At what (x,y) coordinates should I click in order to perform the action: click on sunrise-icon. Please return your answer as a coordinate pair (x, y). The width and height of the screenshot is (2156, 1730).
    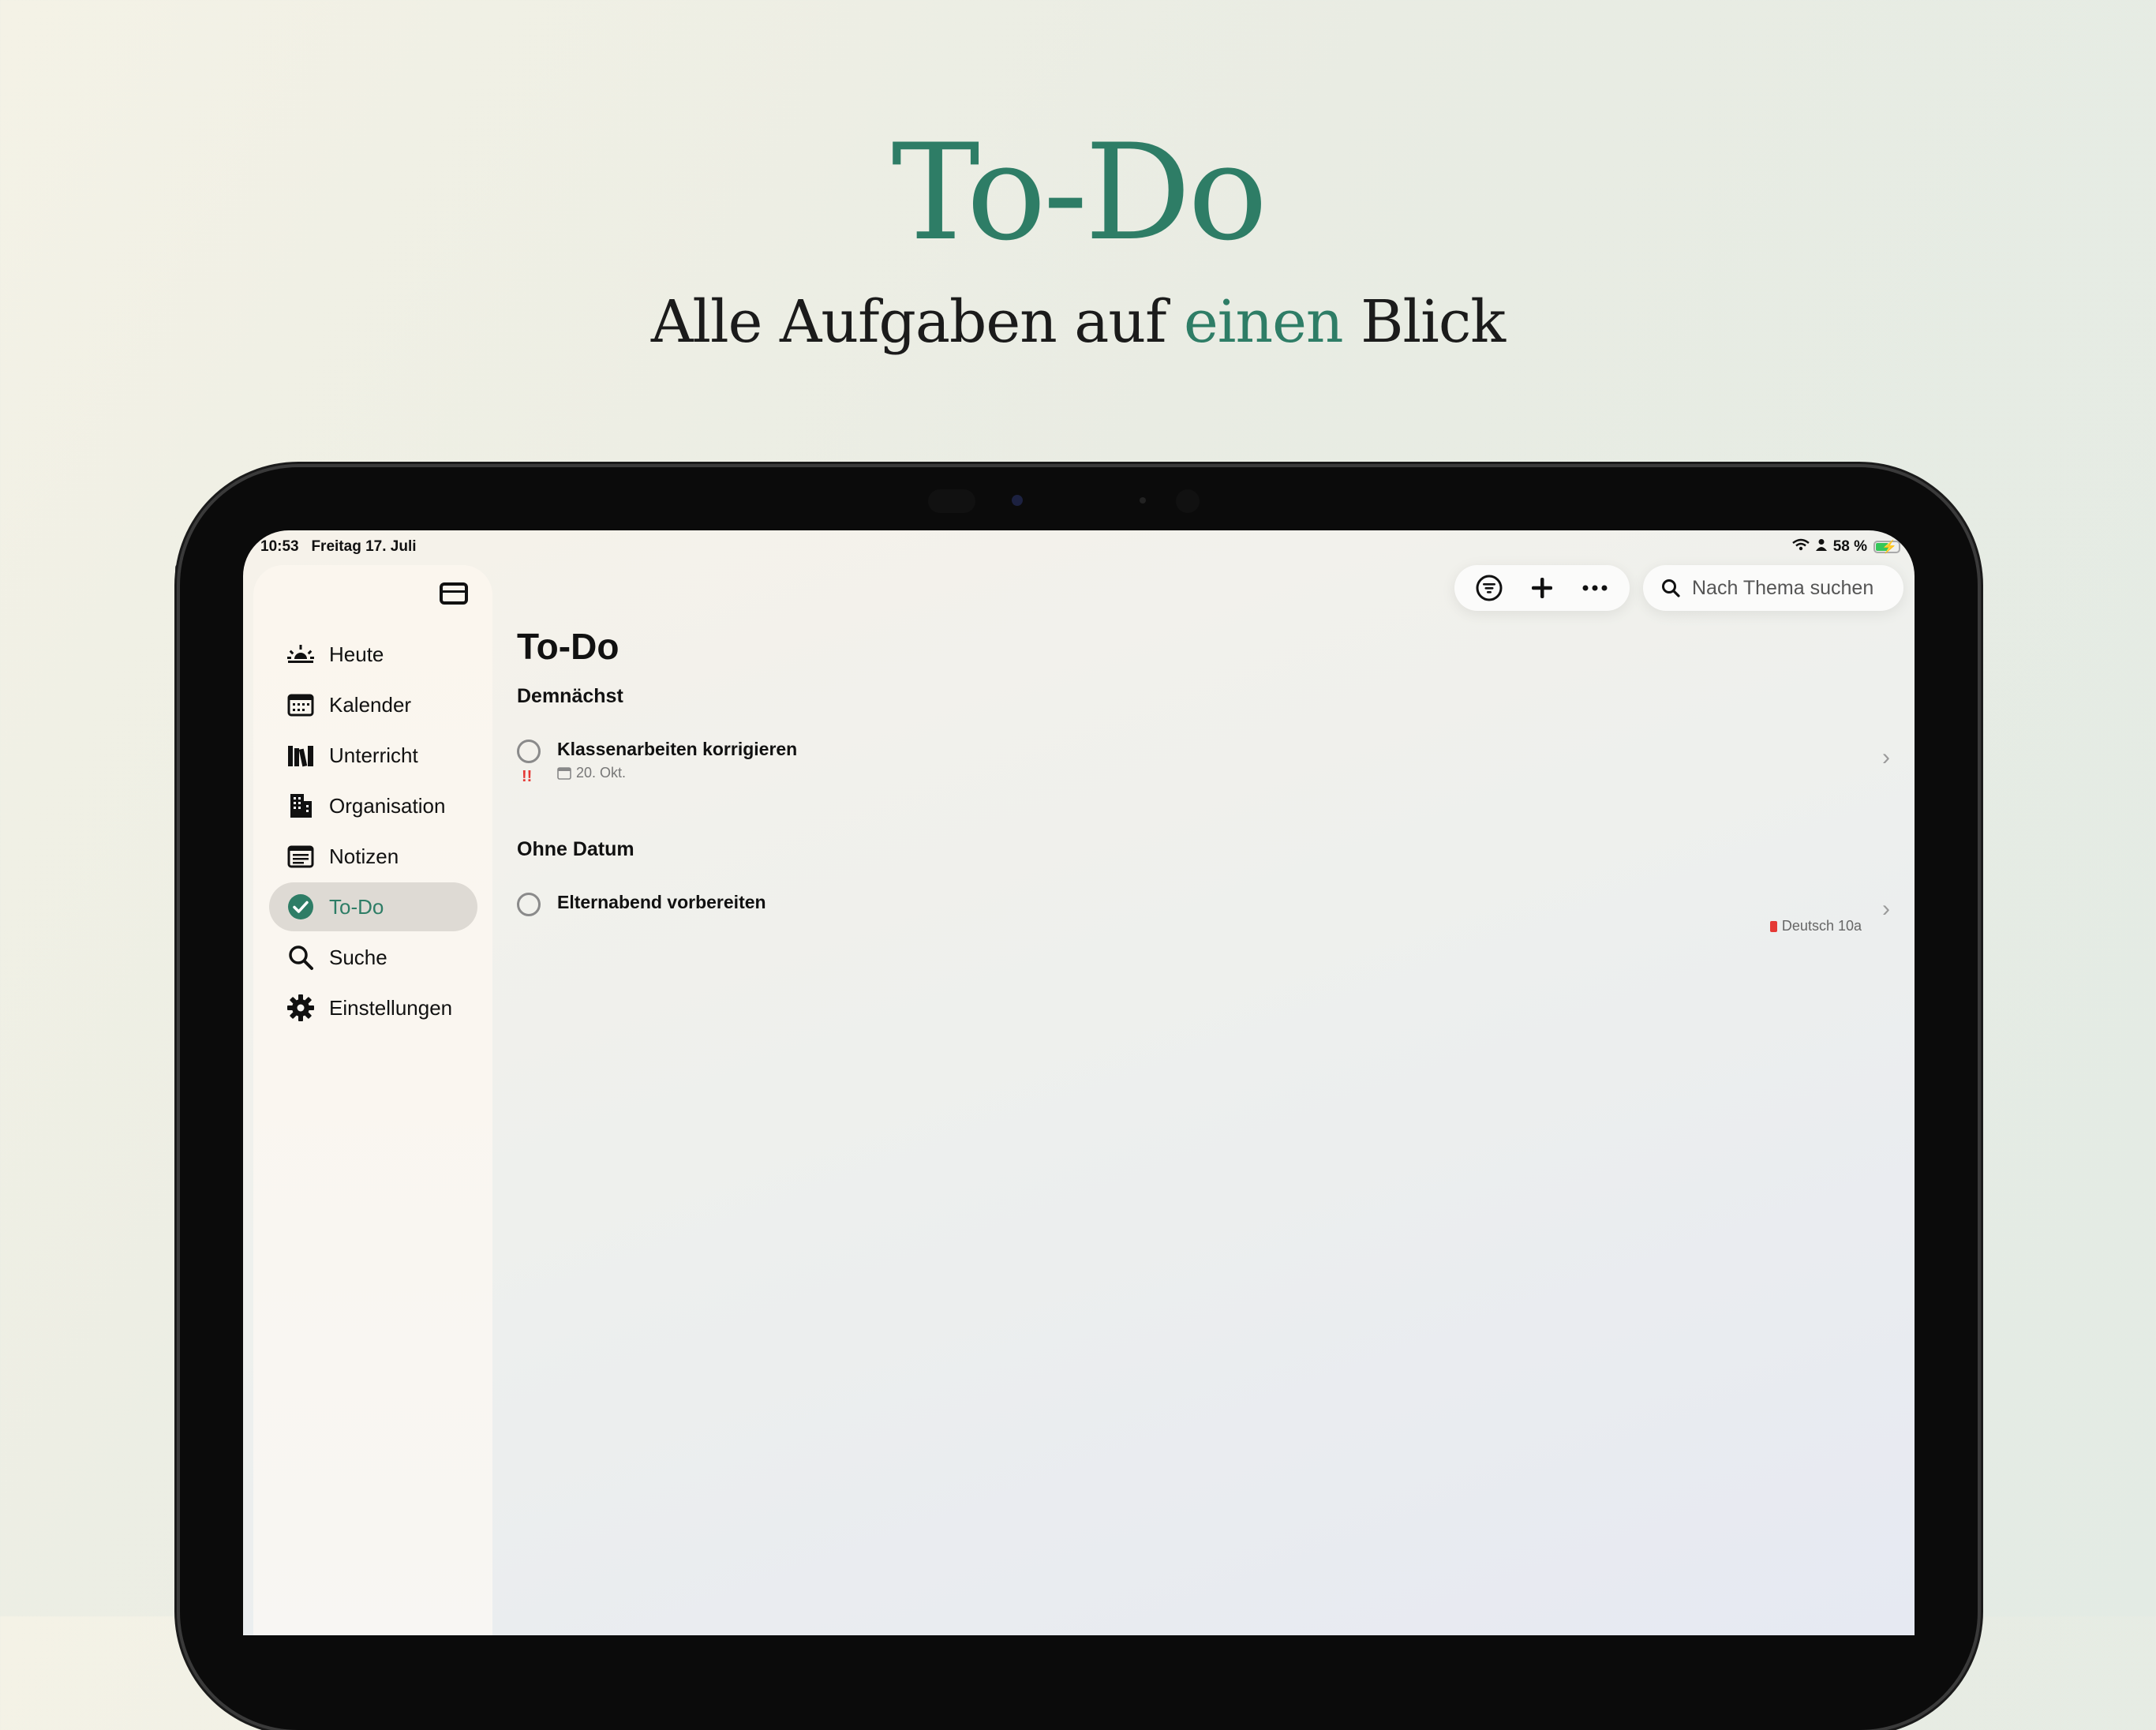
    Looking at the image, I should click on (300, 654).